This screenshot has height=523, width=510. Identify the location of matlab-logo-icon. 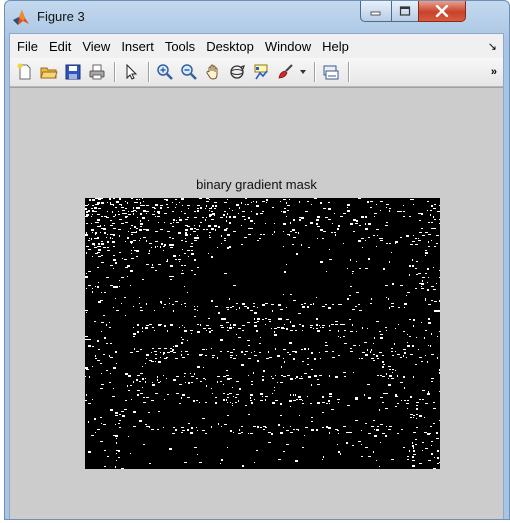
(21, 17).